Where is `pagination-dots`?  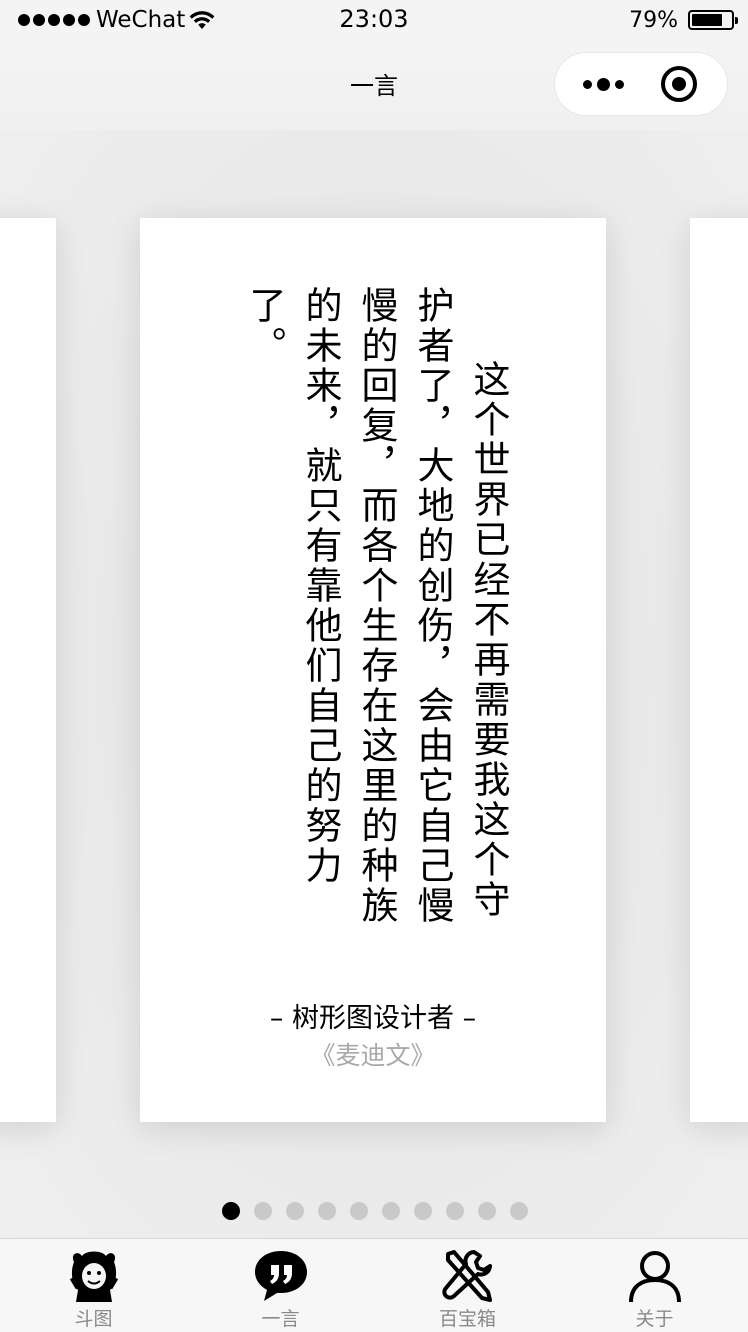
pagination-dots is located at coordinates (375, 1211).